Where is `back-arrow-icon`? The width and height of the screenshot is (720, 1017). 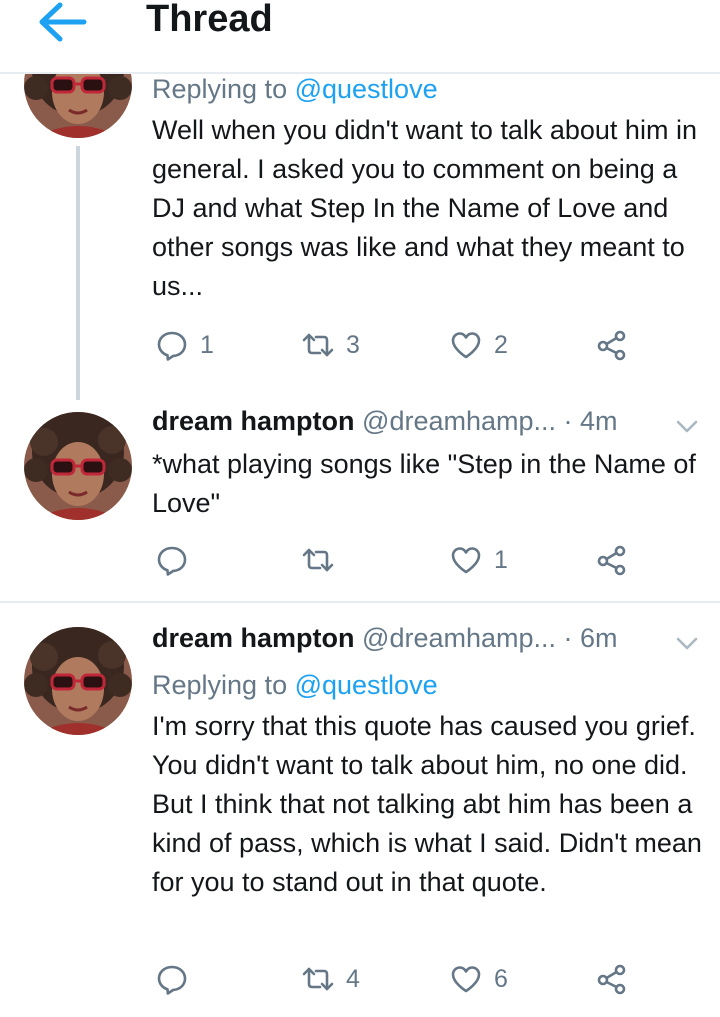 back-arrow-icon is located at coordinates (63, 22).